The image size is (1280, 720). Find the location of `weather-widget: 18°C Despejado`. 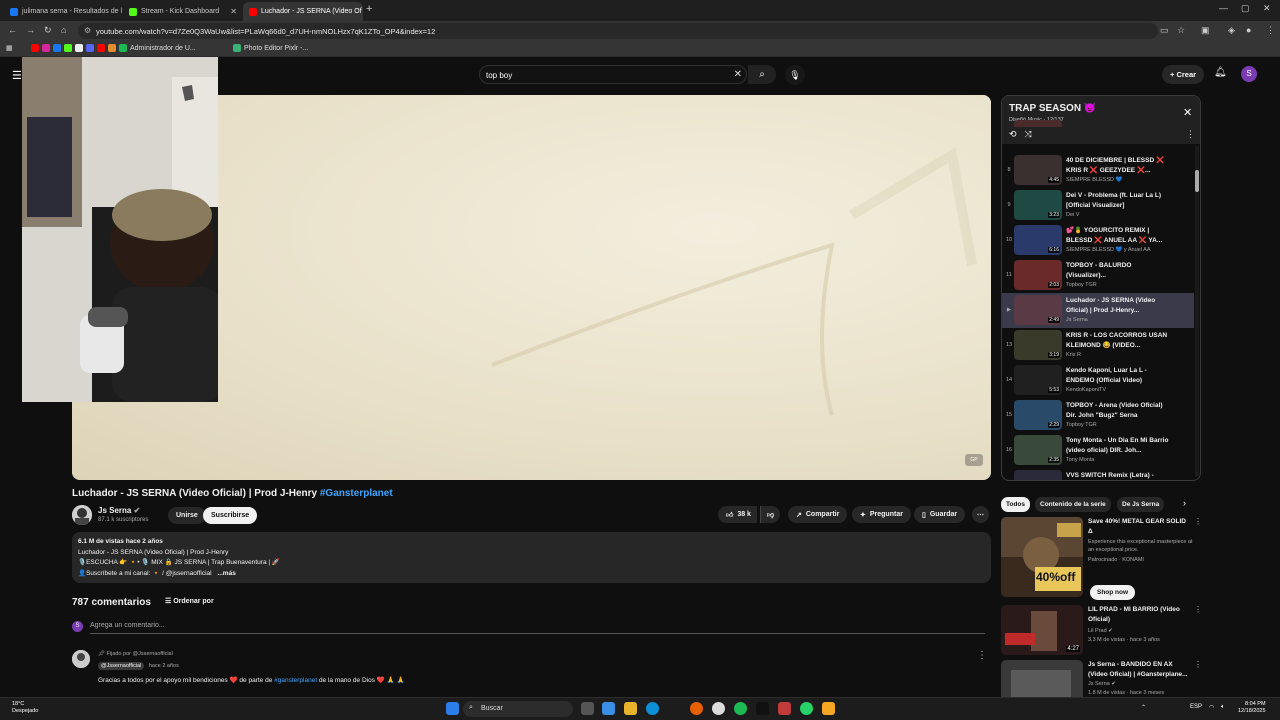

weather-widget: 18°C Despejado is located at coordinates (25, 708).